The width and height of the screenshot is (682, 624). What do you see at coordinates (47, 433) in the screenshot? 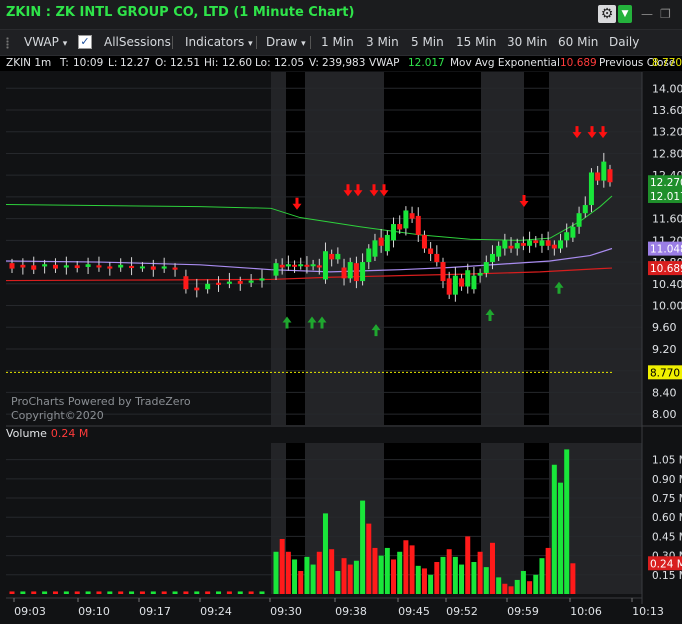
I see `volume-panel-label: Volume 0.24 M` at bounding box center [47, 433].